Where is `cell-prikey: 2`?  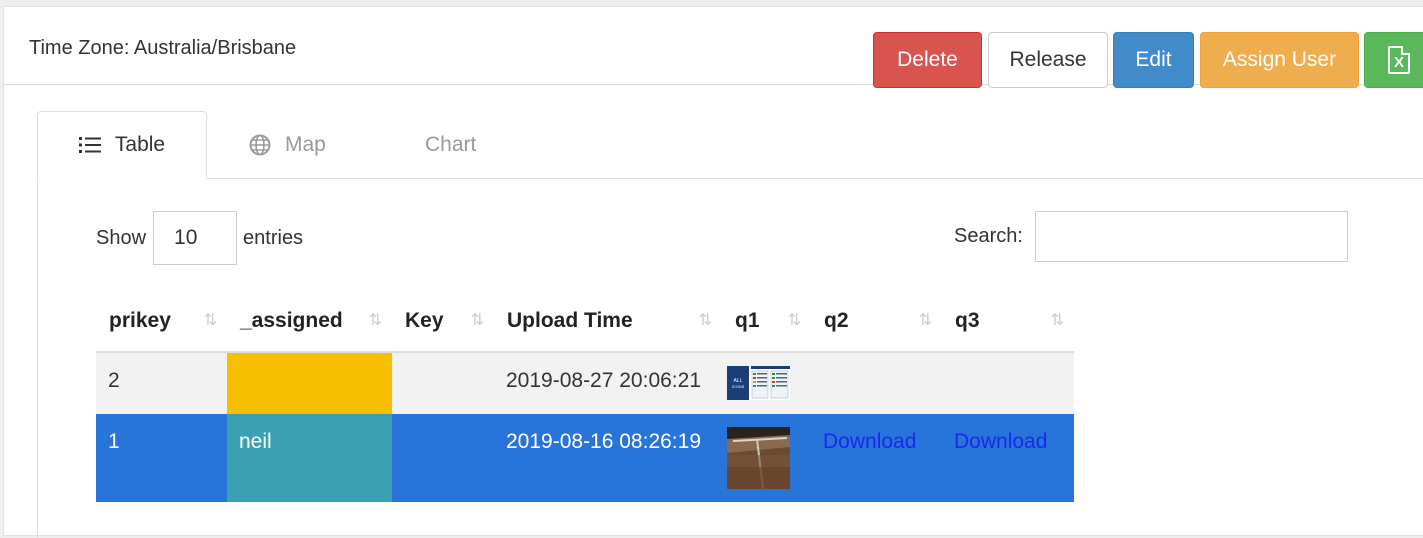
cell-prikey: 2 is located at coordinates (161, 383).